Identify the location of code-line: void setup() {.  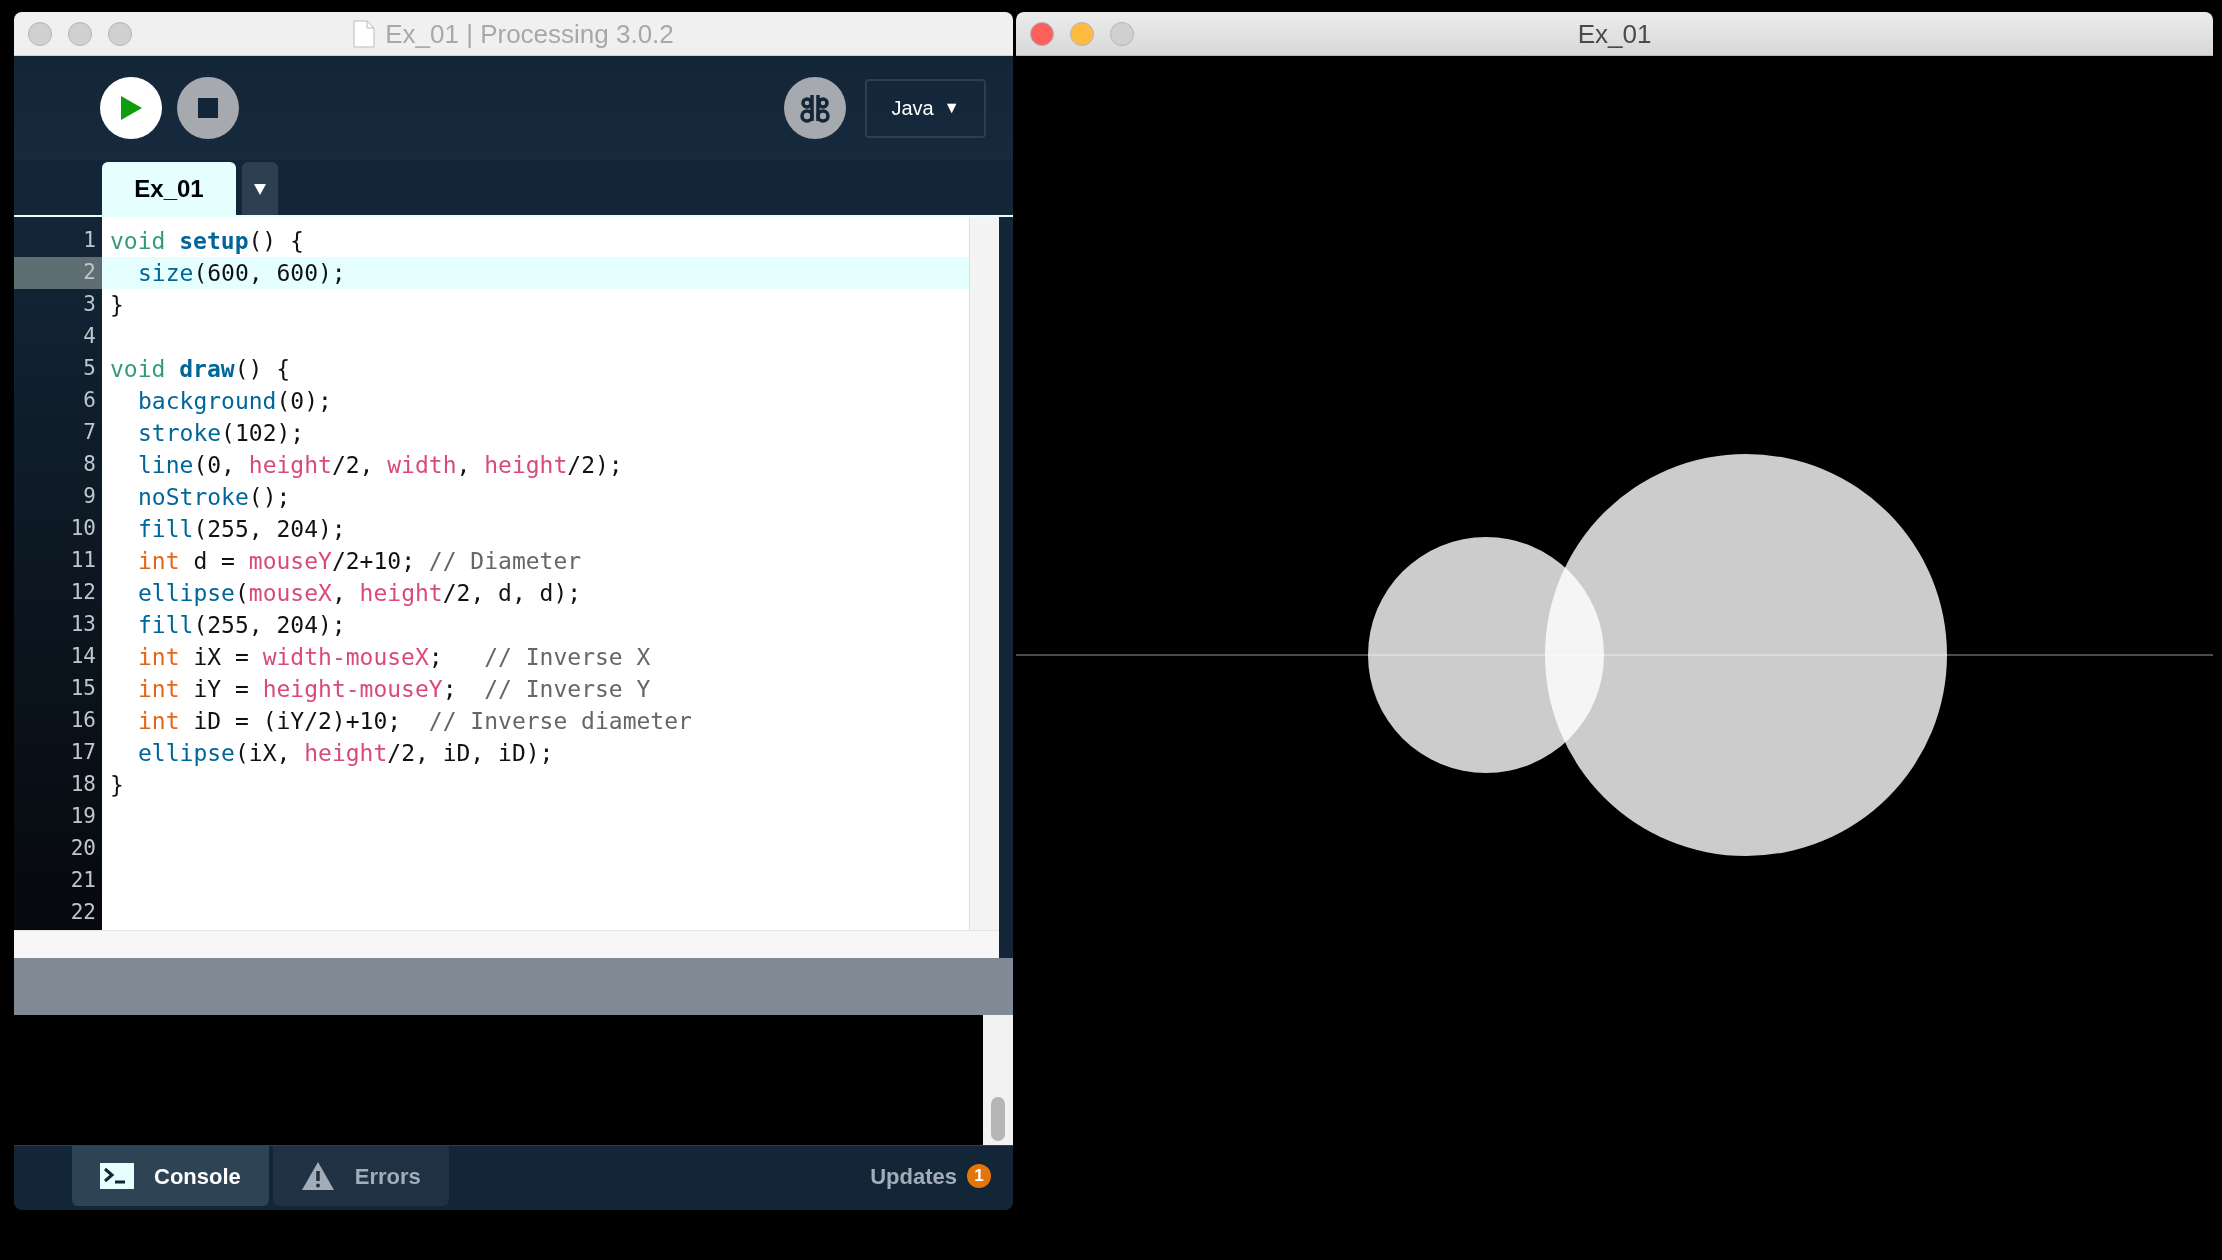
(207, 241).